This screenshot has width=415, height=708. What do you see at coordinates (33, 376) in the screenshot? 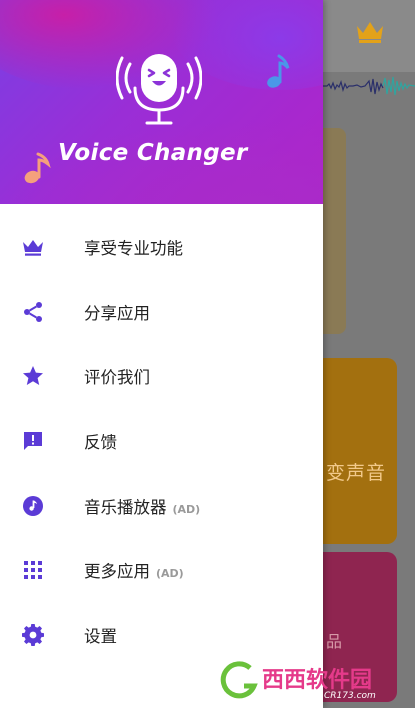
I see `star-icon` at bounding box center [33, 376].